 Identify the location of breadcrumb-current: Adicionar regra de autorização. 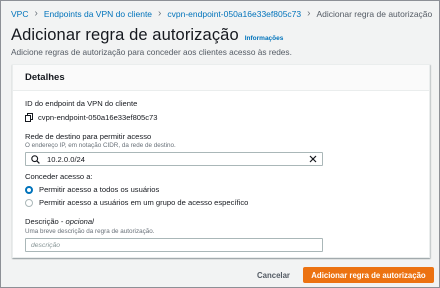
(374, 14).